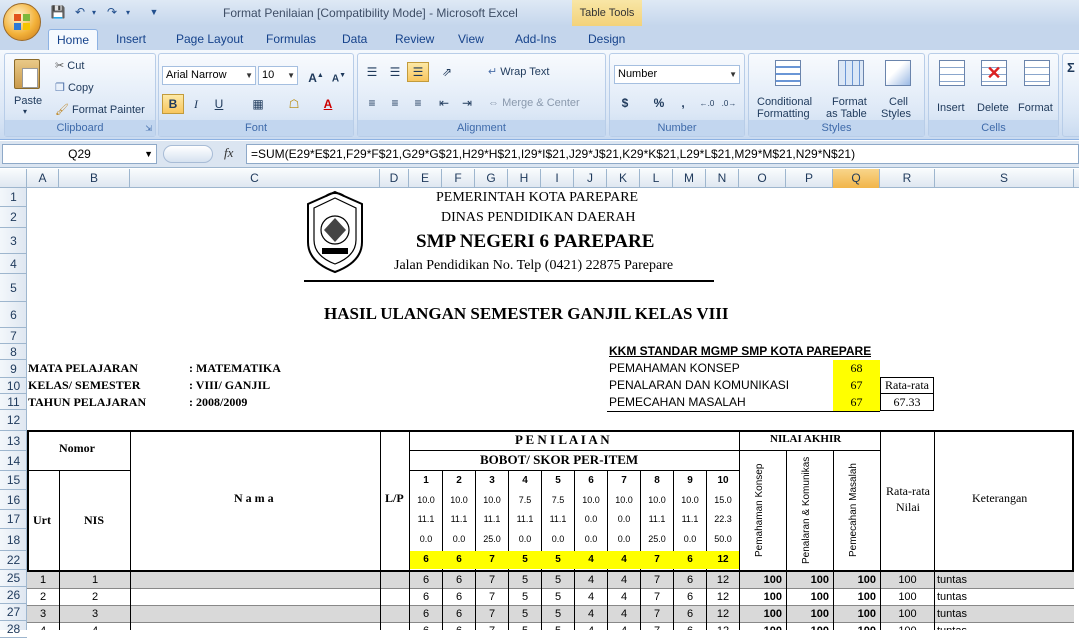  What do you see at coordinates (188, 154) in the screenshot?
I see `formula-bar-expand` at bounding box center [188, 154].